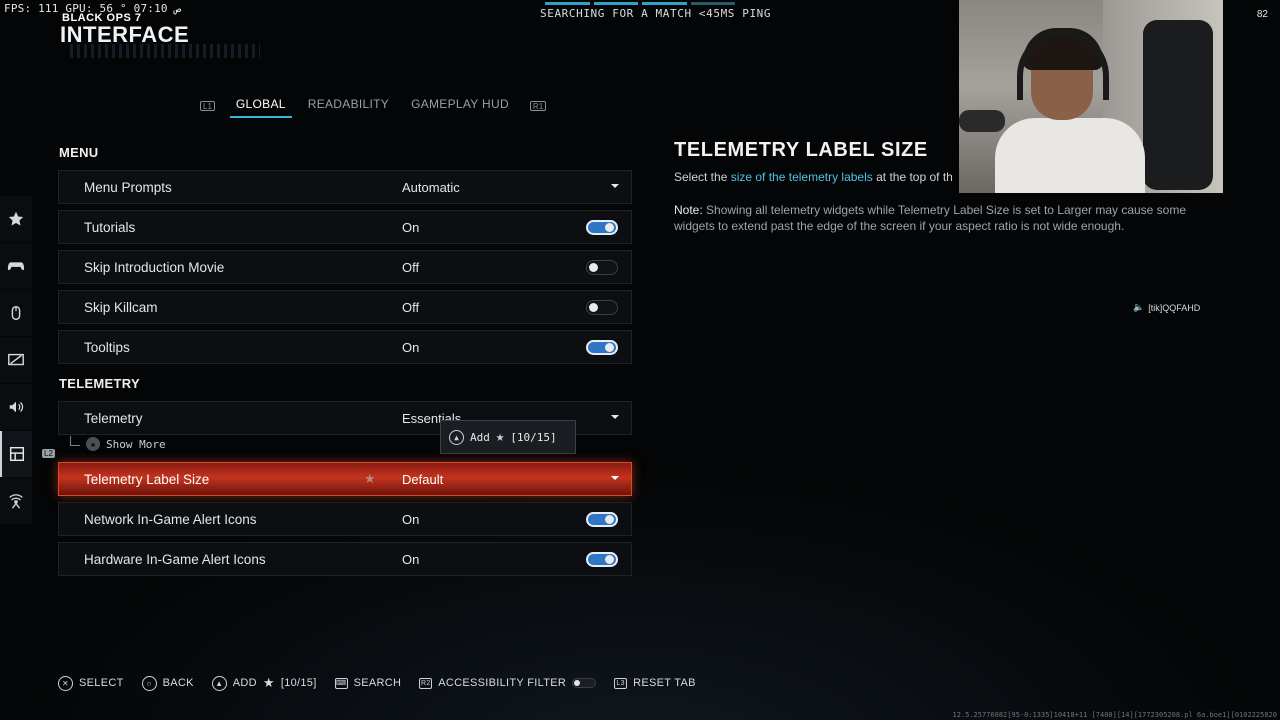 The image size is (1280, 720). What do you see at coordinates (154, 267) in the screenshot?
I see `setting-label: Skip Introduction Movie` at bounding box center [154, 267].